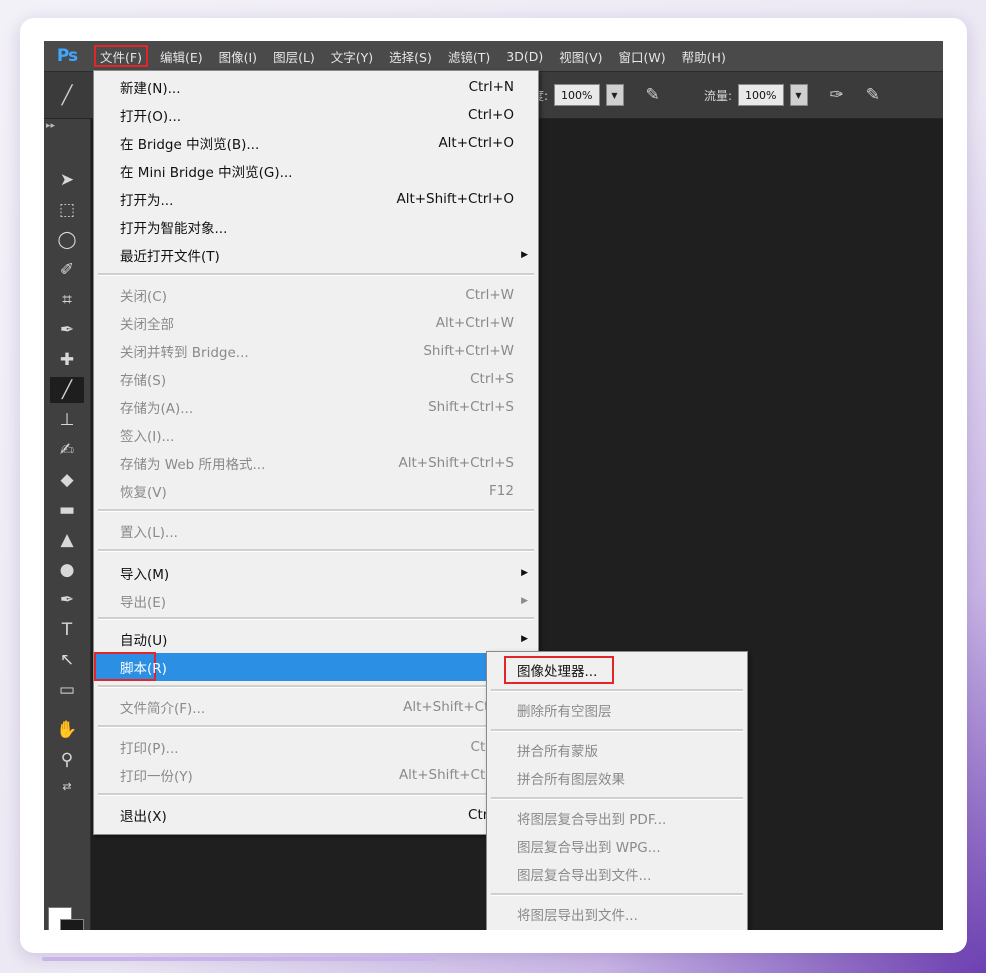  Describe the element at coordinates (491, 87) in the screenshot. I see `menu-item-shortcut: Ctrl+N` at that location.